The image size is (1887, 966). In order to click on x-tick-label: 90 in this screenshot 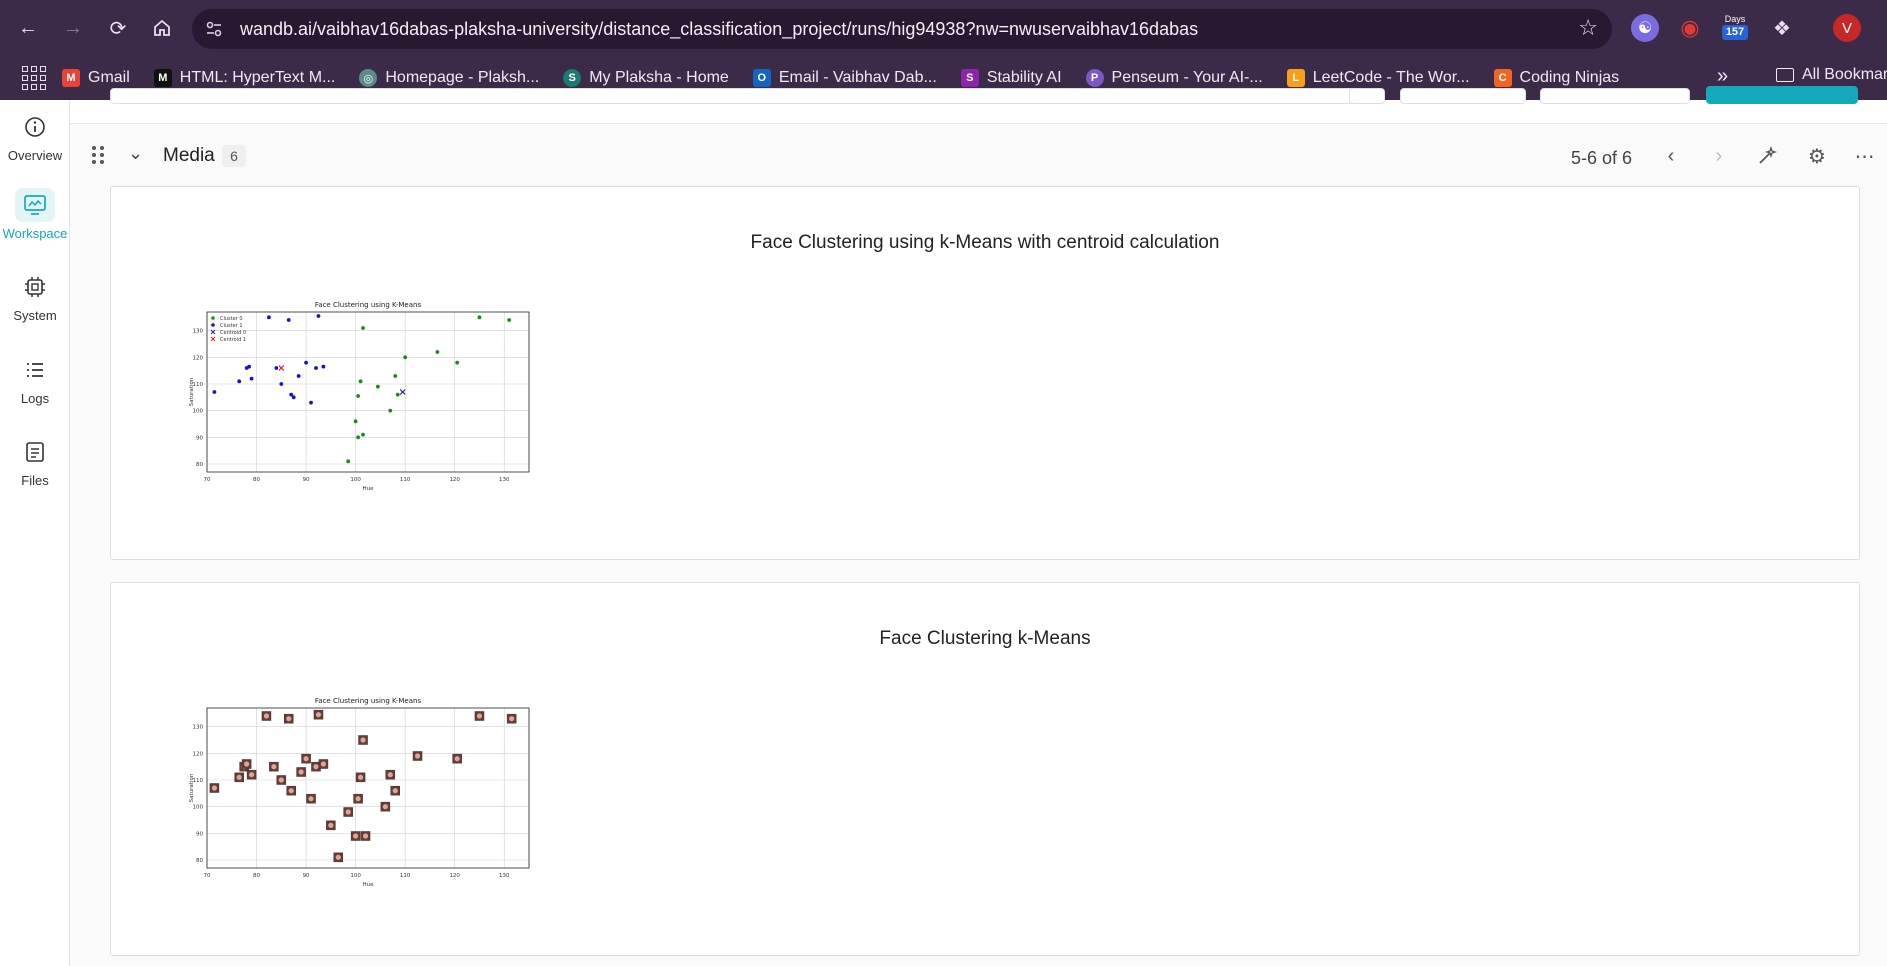, I will do `click(306, 876)`.